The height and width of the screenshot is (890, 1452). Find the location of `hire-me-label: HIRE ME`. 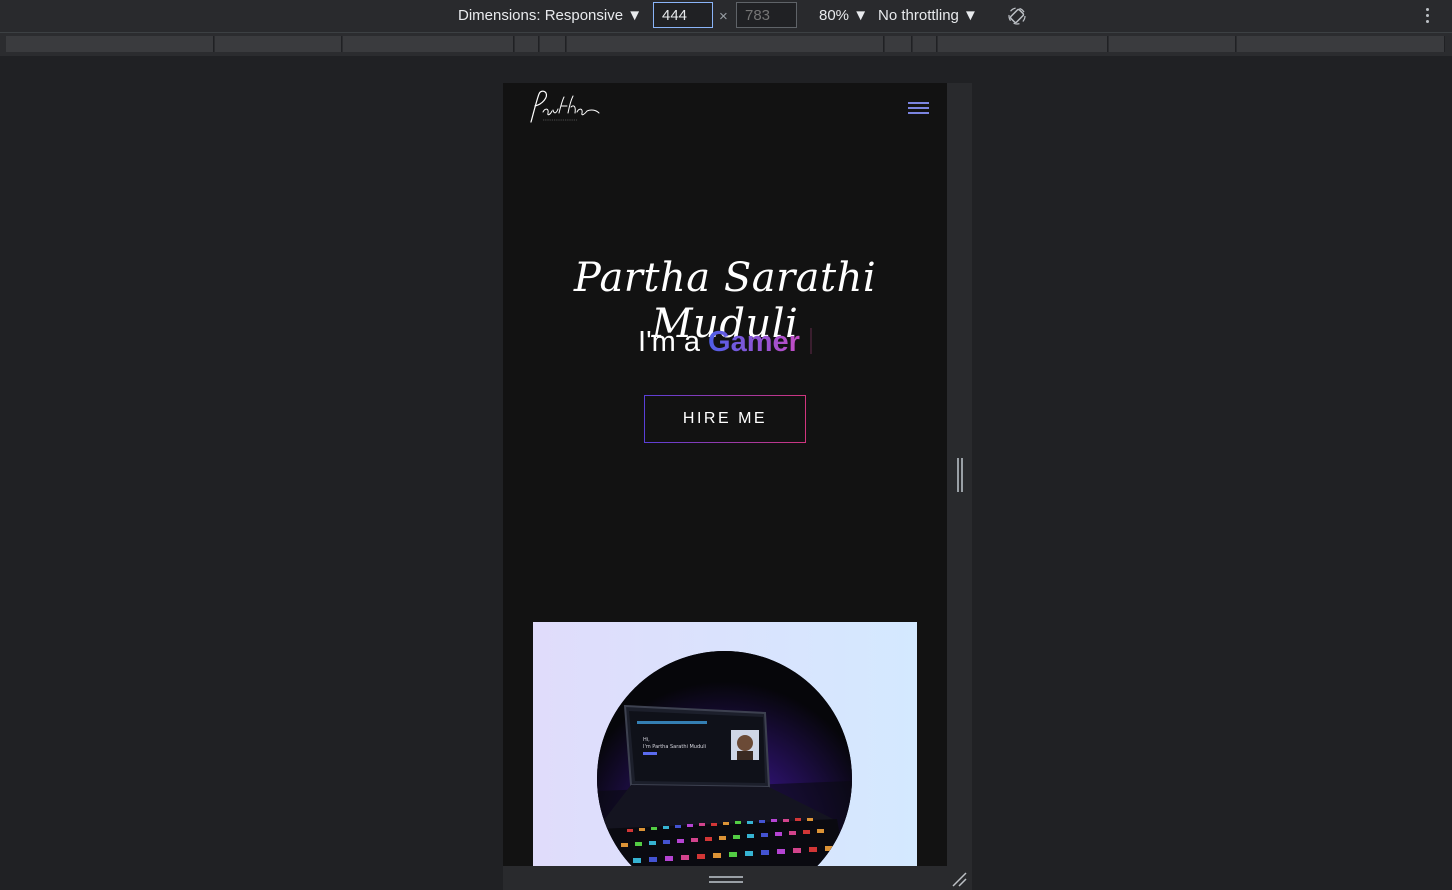

hire-me-label: HIRE ME is located at coordinates (725, 419).